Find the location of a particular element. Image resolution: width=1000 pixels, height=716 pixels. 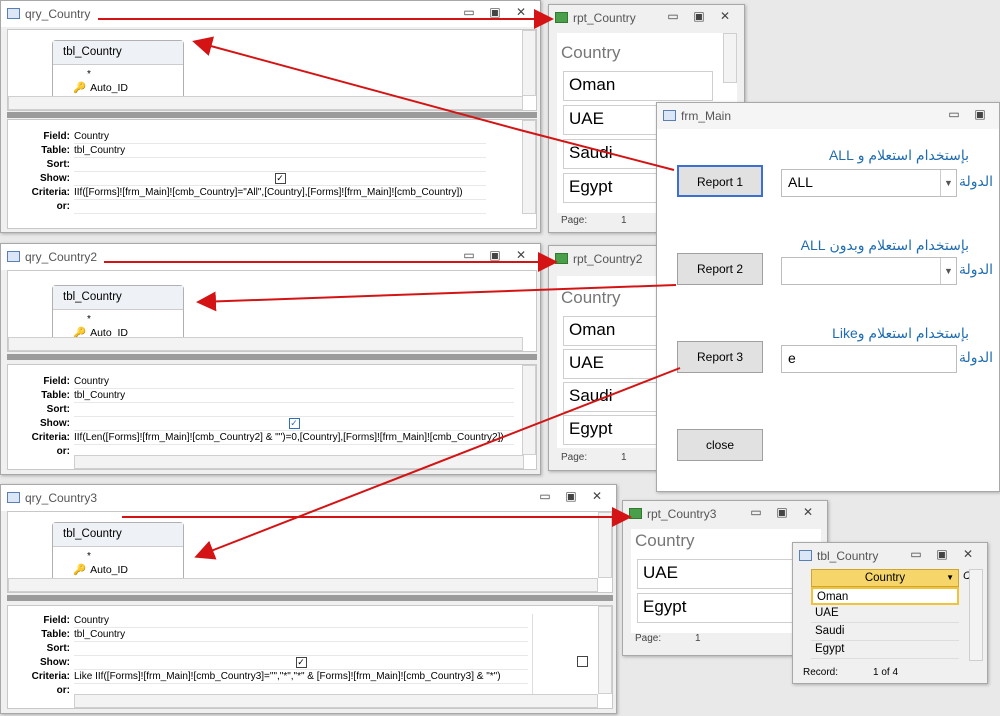

country-combo-2: ▼ is located at coordinates (869, 271).